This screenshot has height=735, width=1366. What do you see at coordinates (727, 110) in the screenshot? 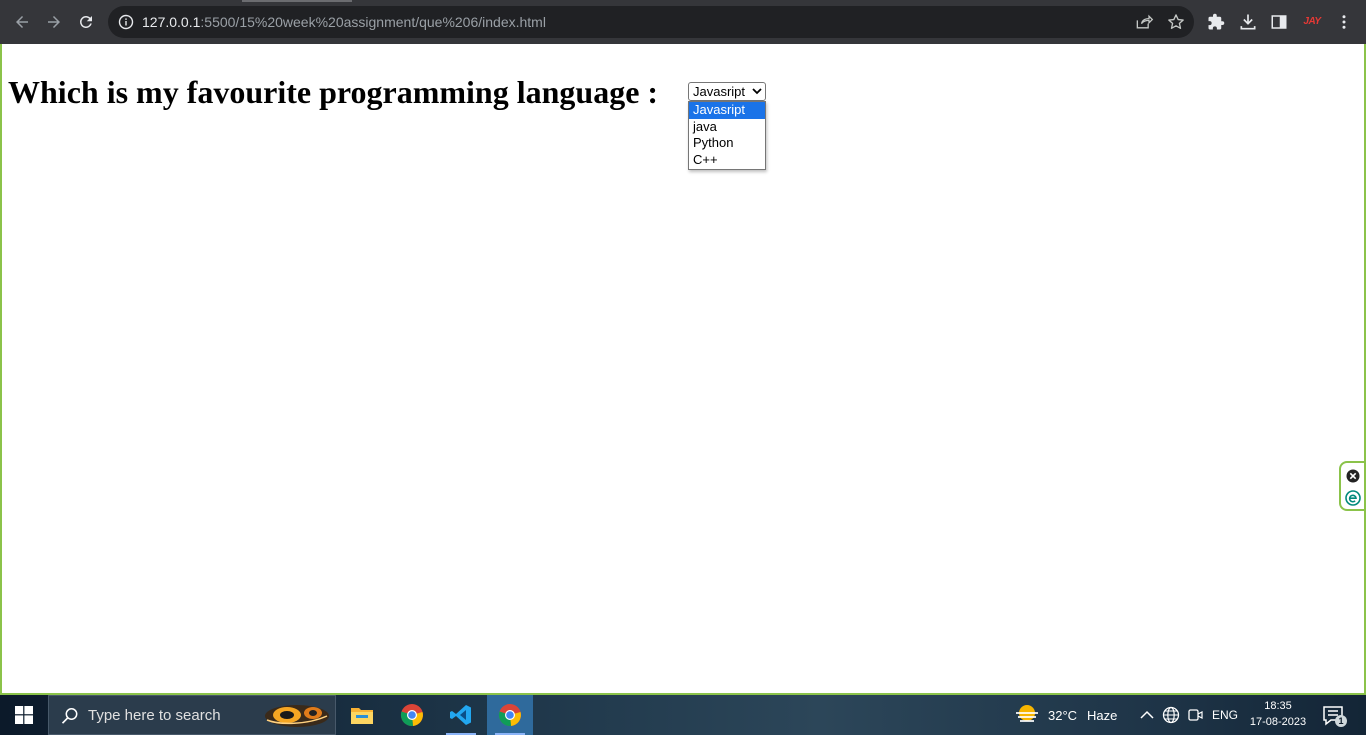
I see `option-javasript: Javasript` at bounding box center [727, 110].